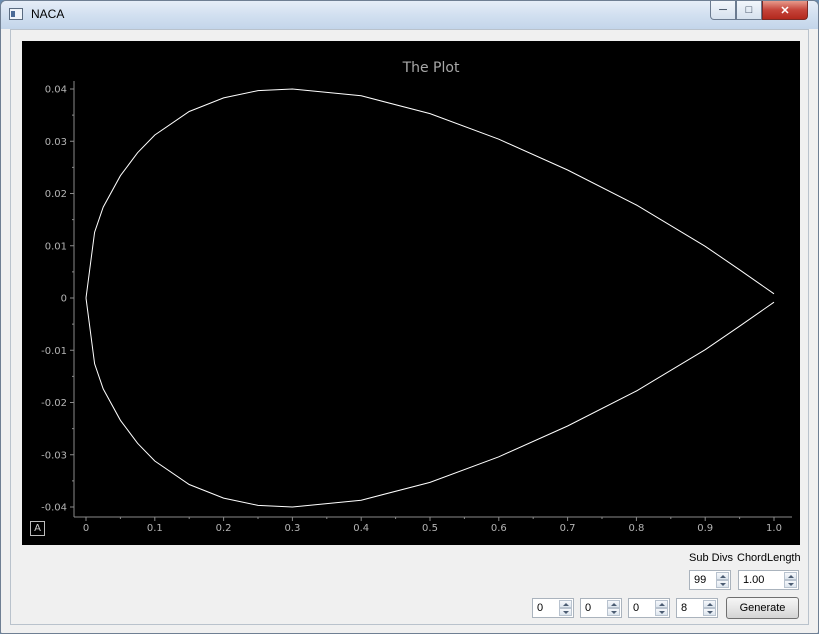 This screenshot has height=634, width=819. I want to click on naca-digit-2-value: 0, so click(588, 608).